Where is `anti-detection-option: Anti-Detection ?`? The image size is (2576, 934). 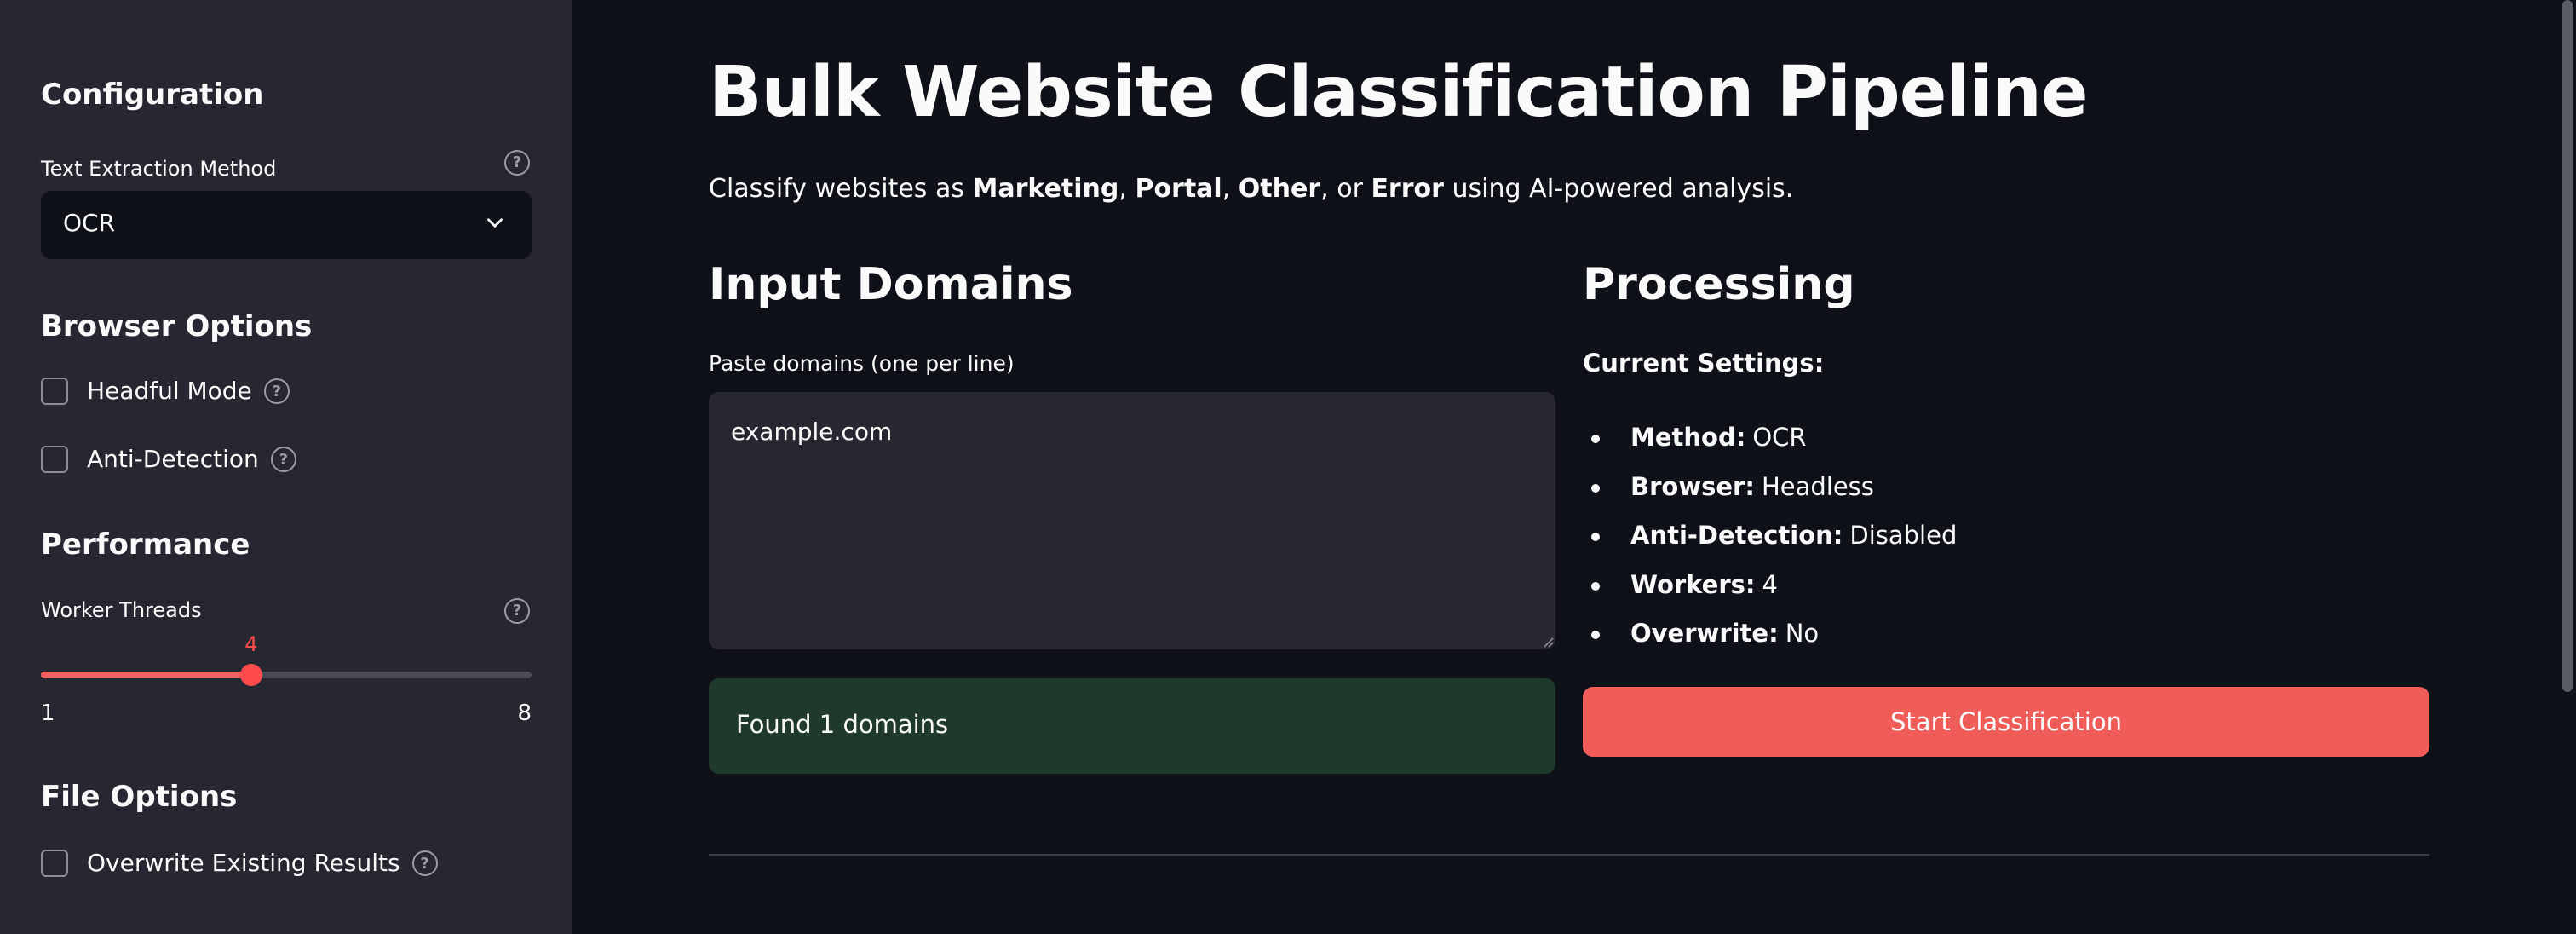 anti-detection-option: Anti-Detection ? is located at coordinates (168, 459).